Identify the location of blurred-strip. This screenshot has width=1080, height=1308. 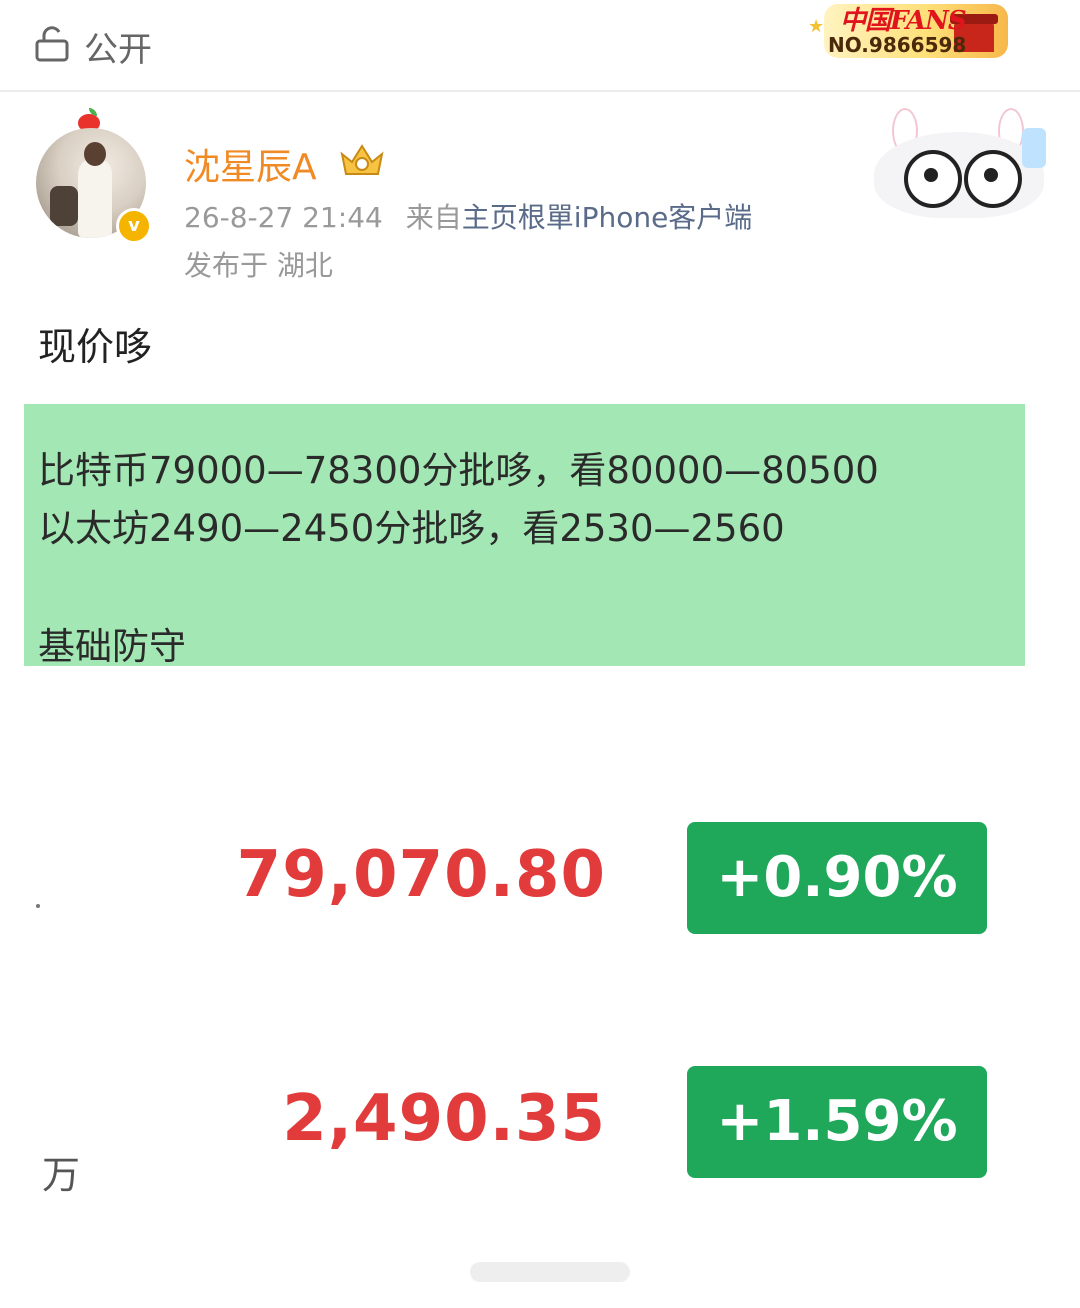
(550, 1272).